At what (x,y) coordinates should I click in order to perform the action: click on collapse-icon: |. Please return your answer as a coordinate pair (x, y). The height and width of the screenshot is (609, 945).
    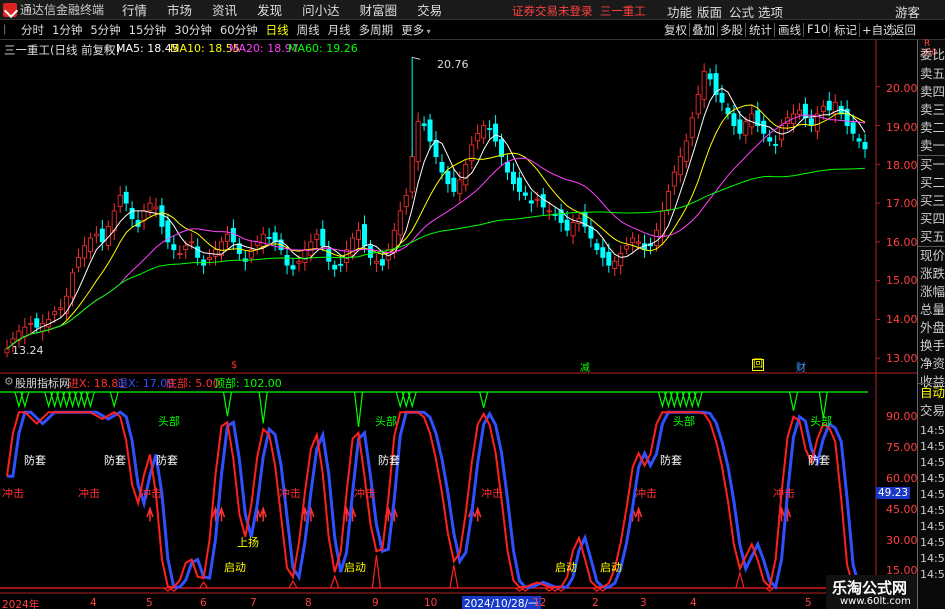
    Looking at the image, I should click on (10, 29).